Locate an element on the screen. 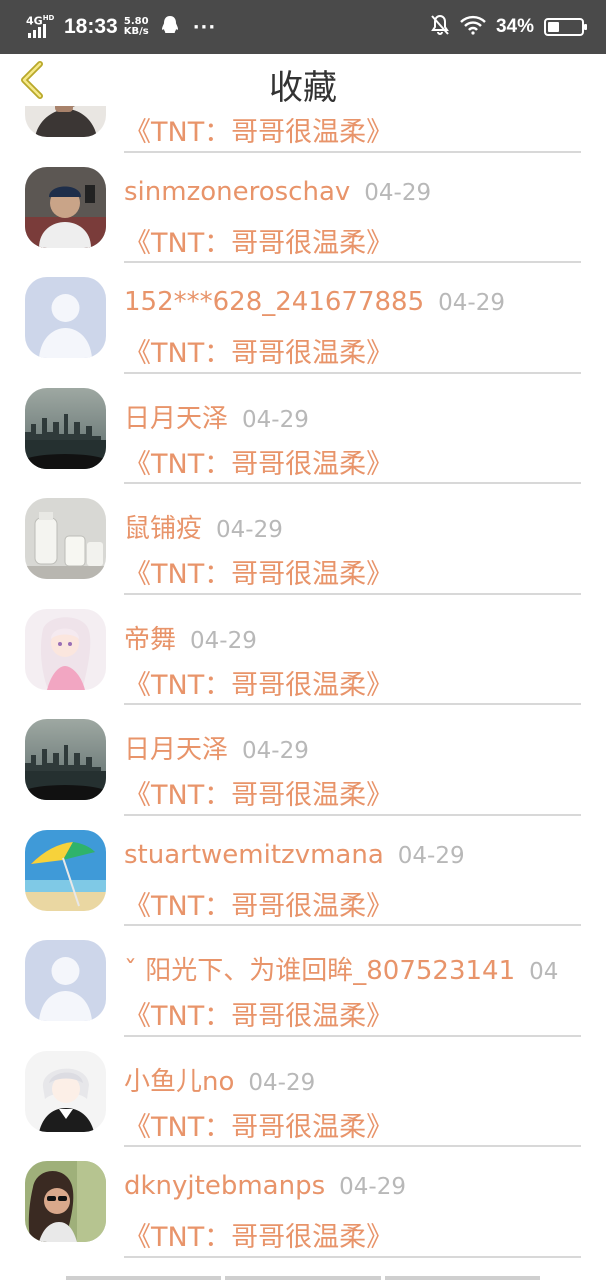 The width and height of the screenshot is (606, 1280). user-name: 小鱼儿no is located at coordinates (179, 1082).